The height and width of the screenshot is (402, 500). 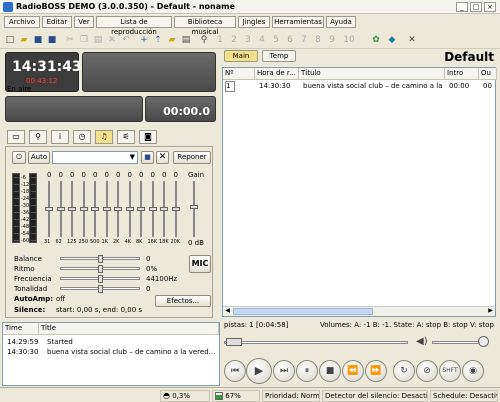 What do you see at coordinates (19, 157) in the screenshot?
I see `power-button: ⏻` at bounding box center [19, 157].